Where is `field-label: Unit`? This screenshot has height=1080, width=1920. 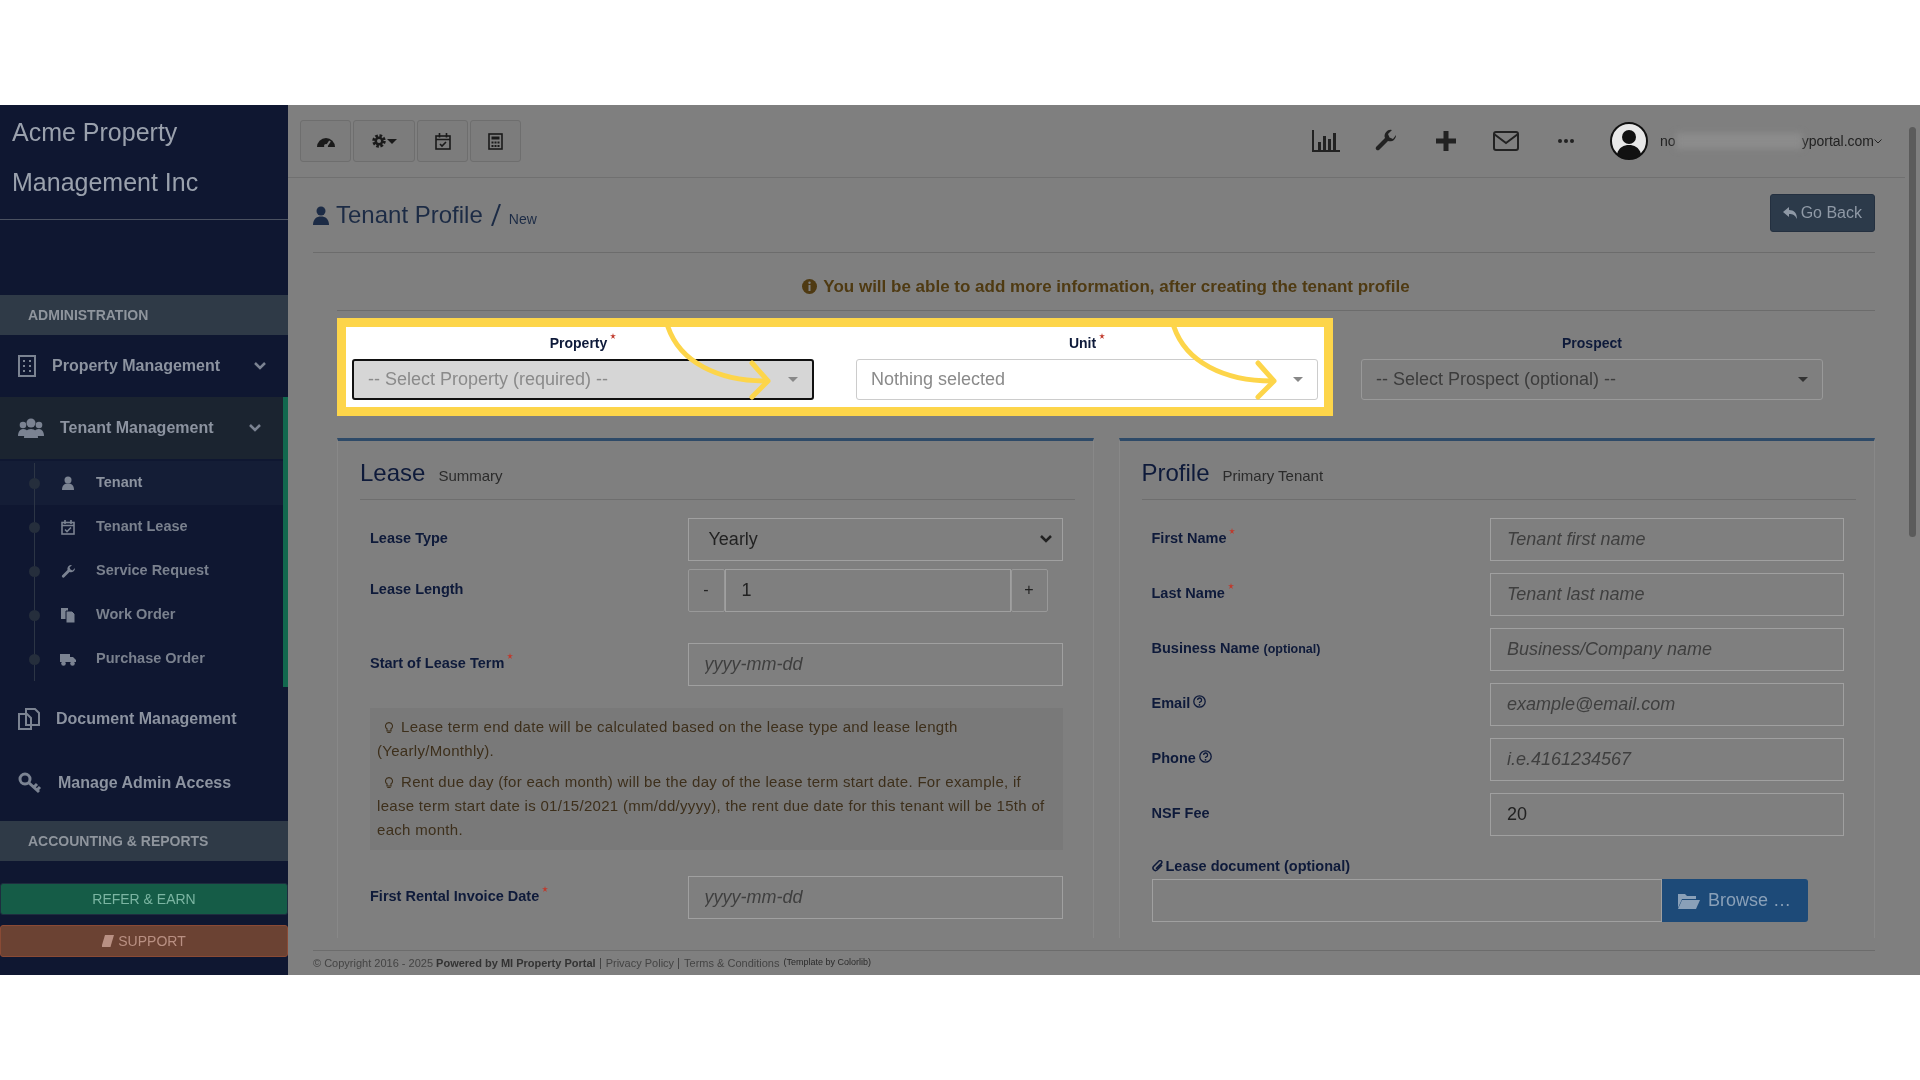 field-label: Unit is located at coordinates (1082, 343).